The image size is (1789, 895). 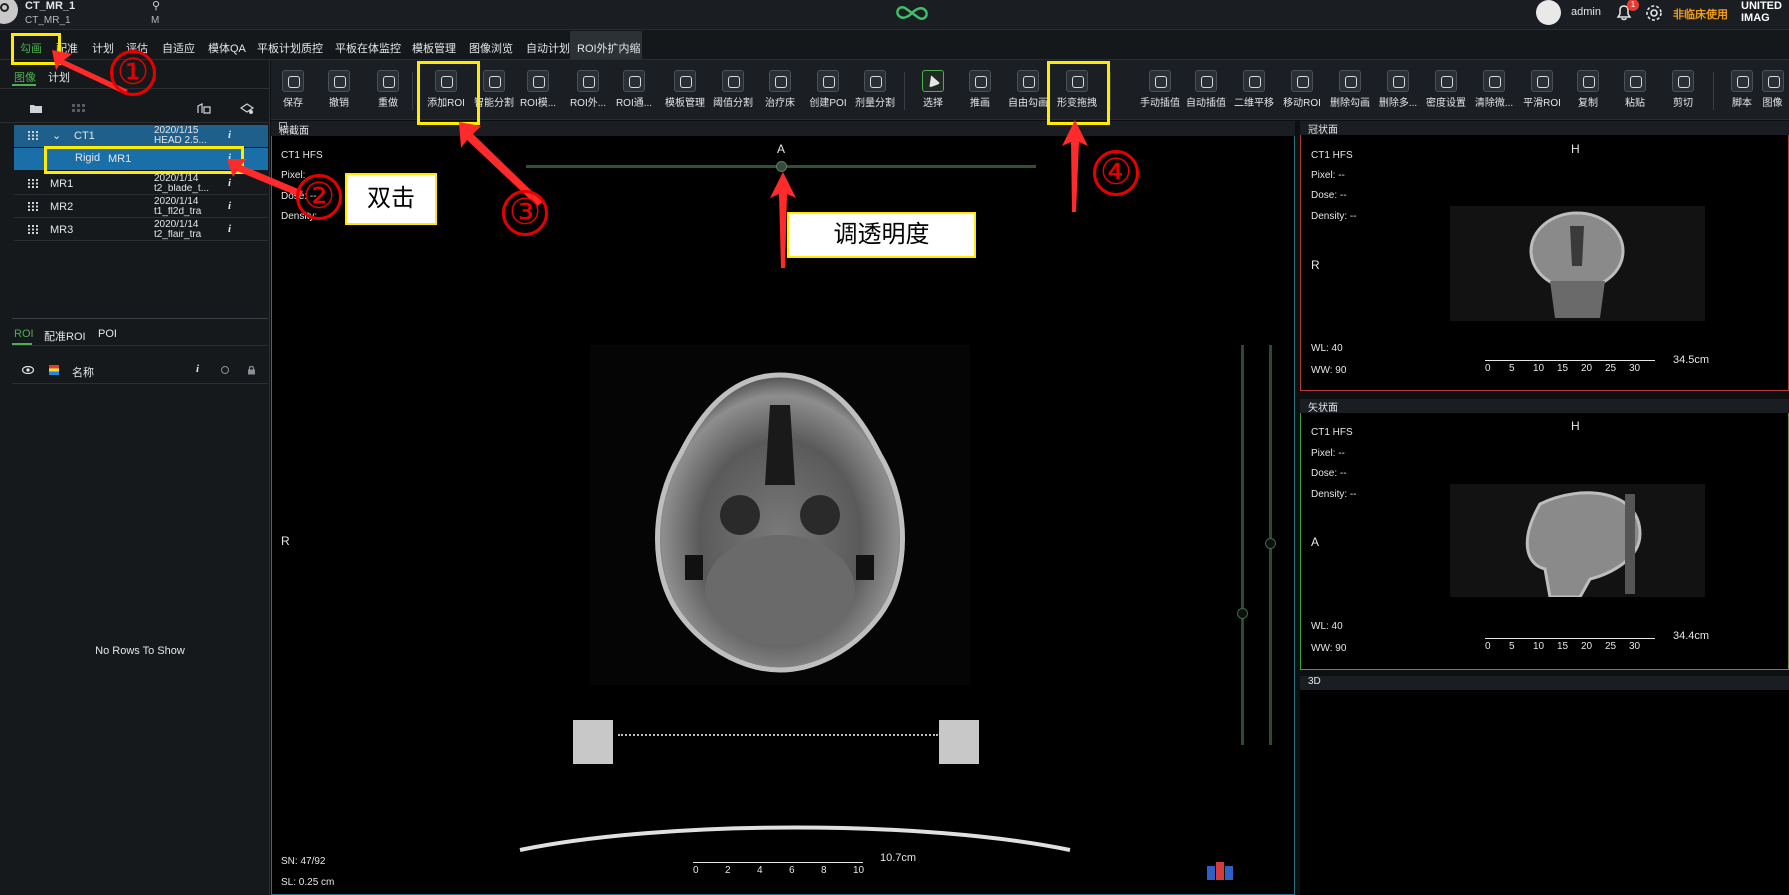 I want to click on manual-interp-button: 手动插值, so click(x=1160, y=89).